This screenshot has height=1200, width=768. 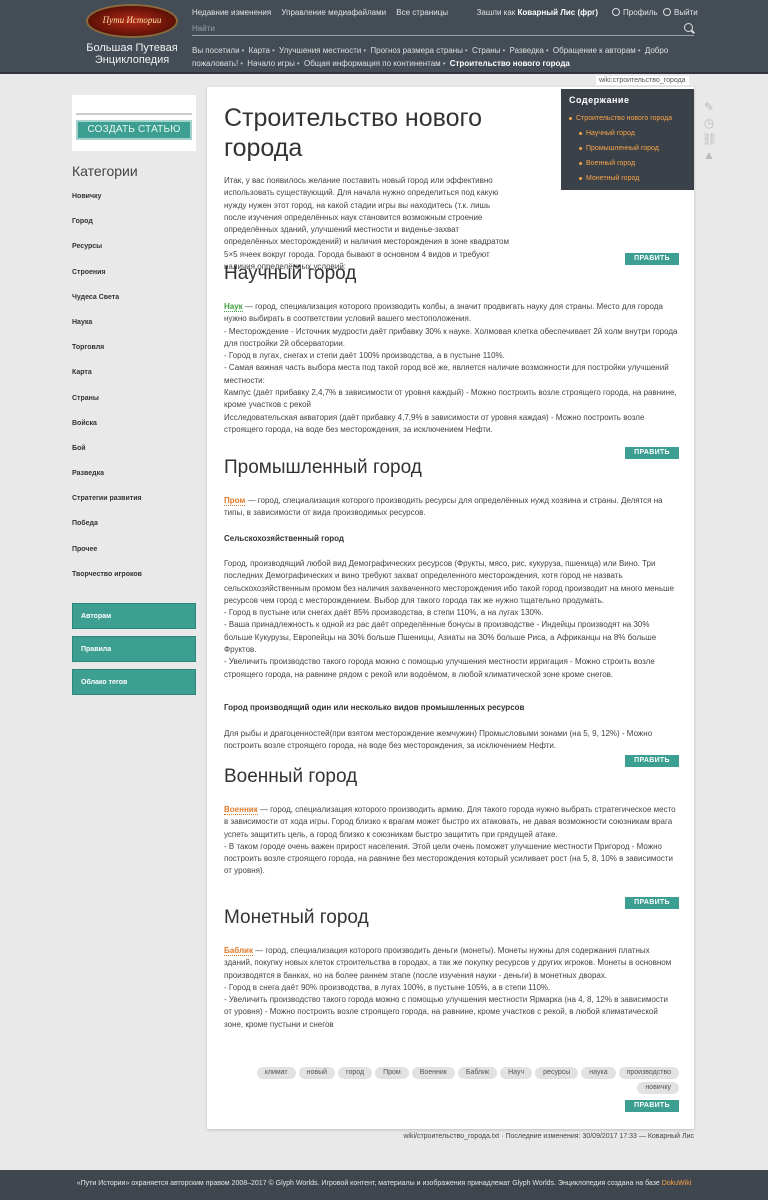 I want to click on tag: город, so click(x=355, y=1073).